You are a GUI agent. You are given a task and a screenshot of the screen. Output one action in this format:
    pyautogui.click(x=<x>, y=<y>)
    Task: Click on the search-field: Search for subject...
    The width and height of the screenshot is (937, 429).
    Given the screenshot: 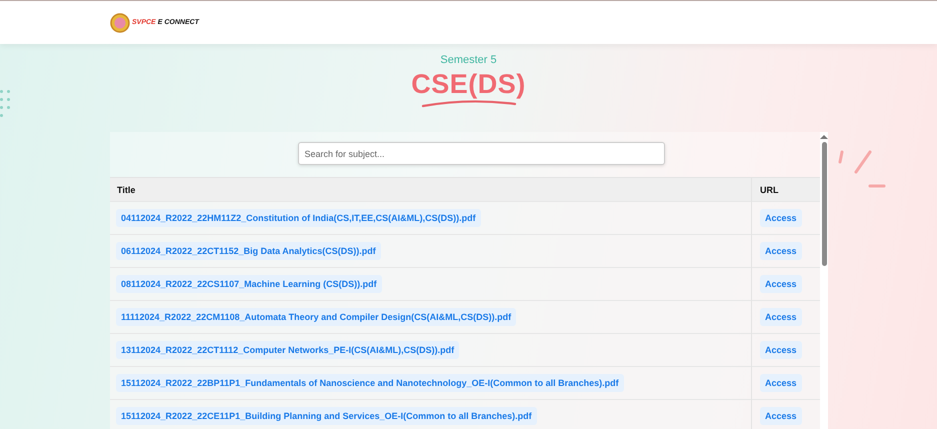 What is the action you would take?
    pyautogui.click(x=481, y=153)
    